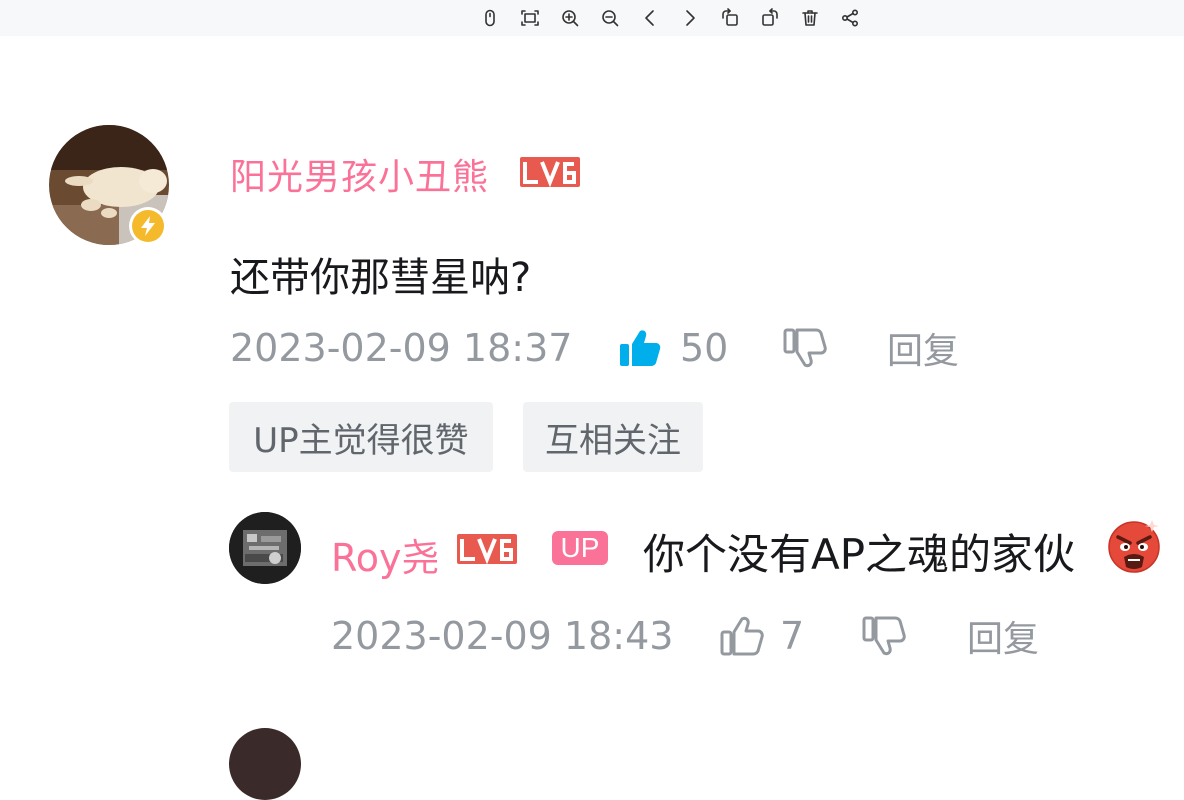 Image resolution: width=1184 pixels, height=800 pixels. Describe the element at coordinates (792, 636) in the screenshot. I see `reply-like-count: 7` at that location.